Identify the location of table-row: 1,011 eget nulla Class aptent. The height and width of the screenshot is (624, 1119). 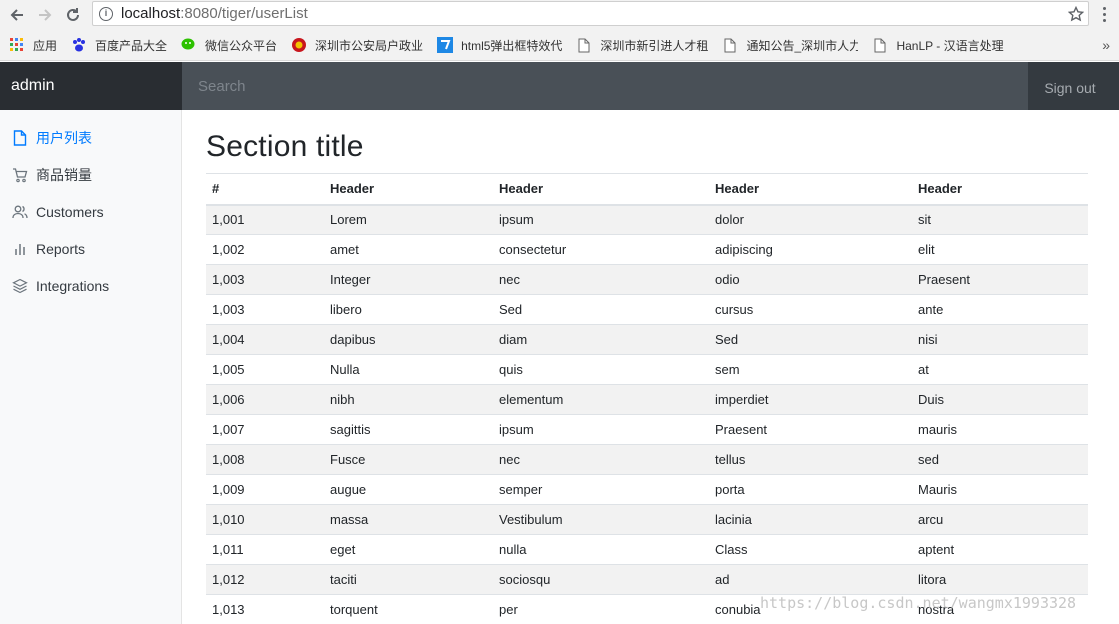
(647, 549).